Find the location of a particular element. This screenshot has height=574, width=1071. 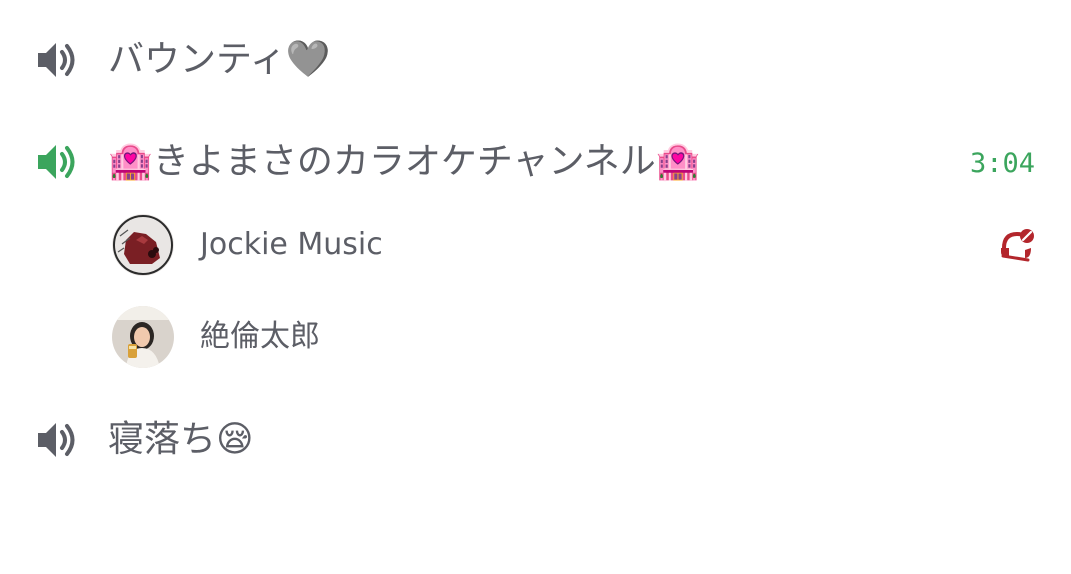

channel-name: バウンティ🩶 is located at coordinates (219, 60).